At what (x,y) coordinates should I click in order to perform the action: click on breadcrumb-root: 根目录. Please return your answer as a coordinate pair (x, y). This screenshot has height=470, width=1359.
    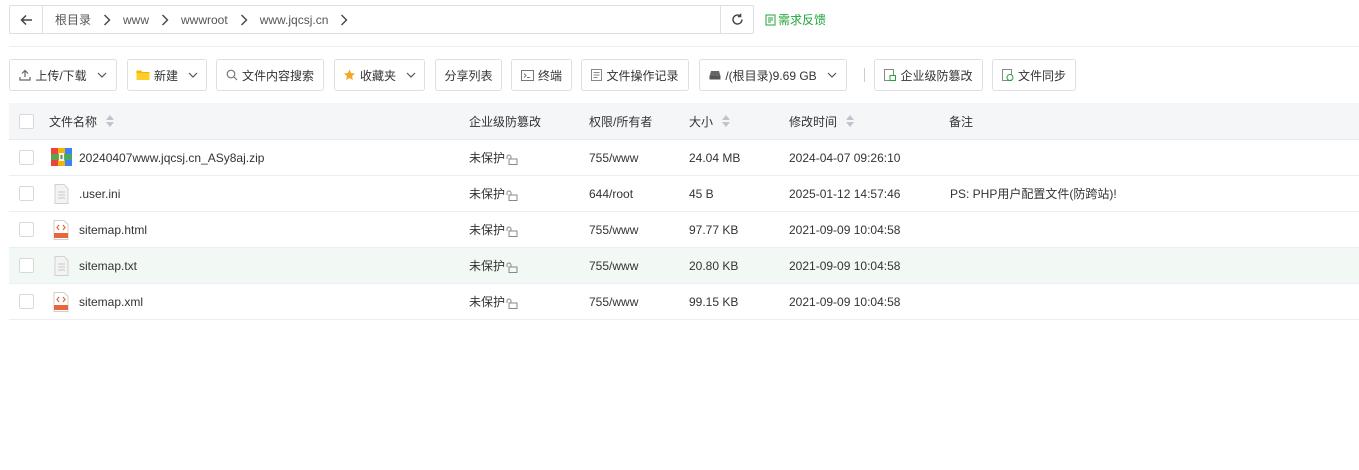
    Looking at the image, I should click on (85, 19).